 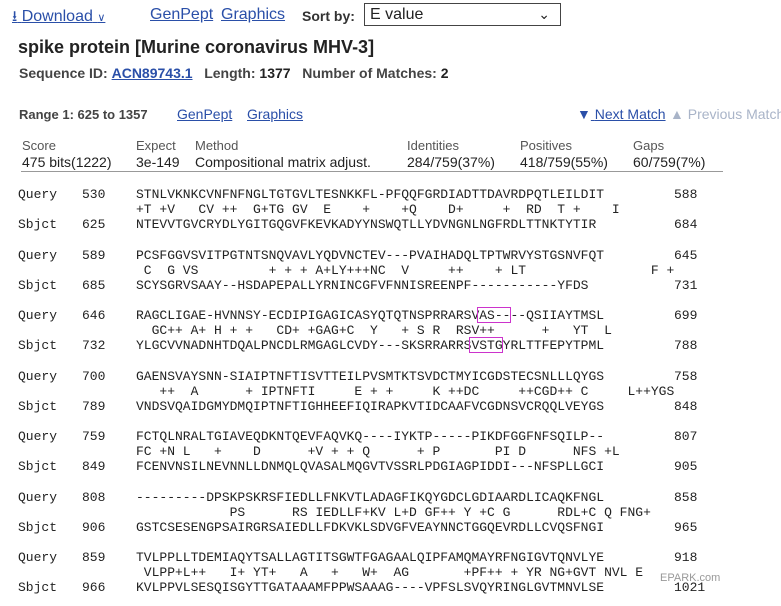 I want to click on triangle-up-icon: ▲, so click(x=677, y=114).